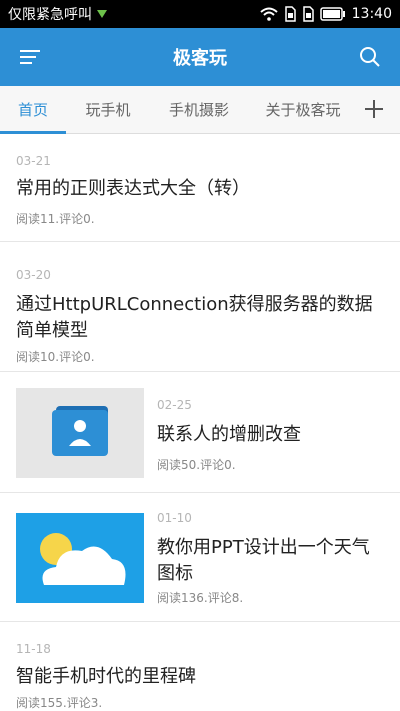 The width and height of the screenshot is (400, 711). I want to click on battery-icon, so click(332, 14).